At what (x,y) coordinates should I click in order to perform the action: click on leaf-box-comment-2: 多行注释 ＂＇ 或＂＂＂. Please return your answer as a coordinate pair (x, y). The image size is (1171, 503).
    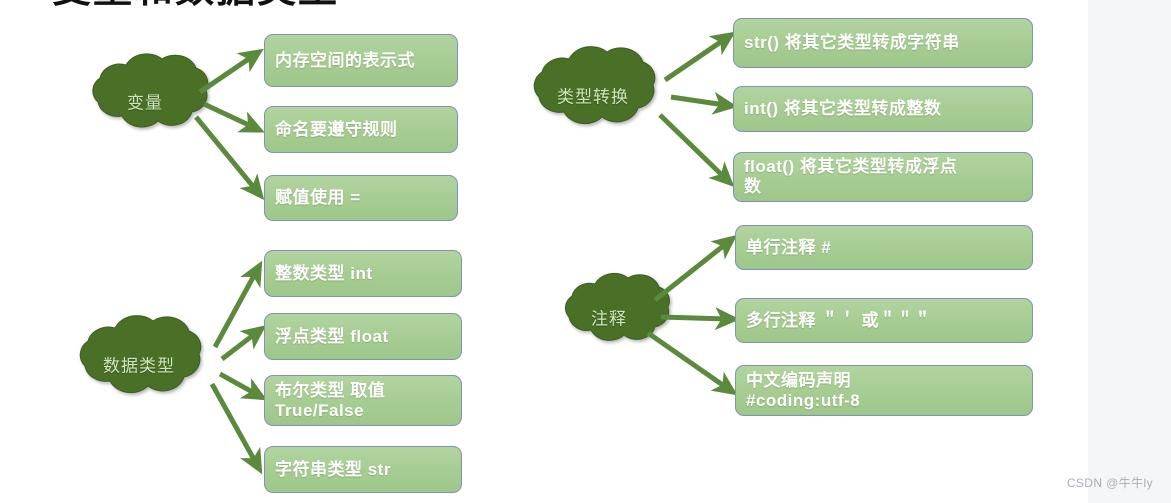
    Looking at the image, I should click on (884, 320).